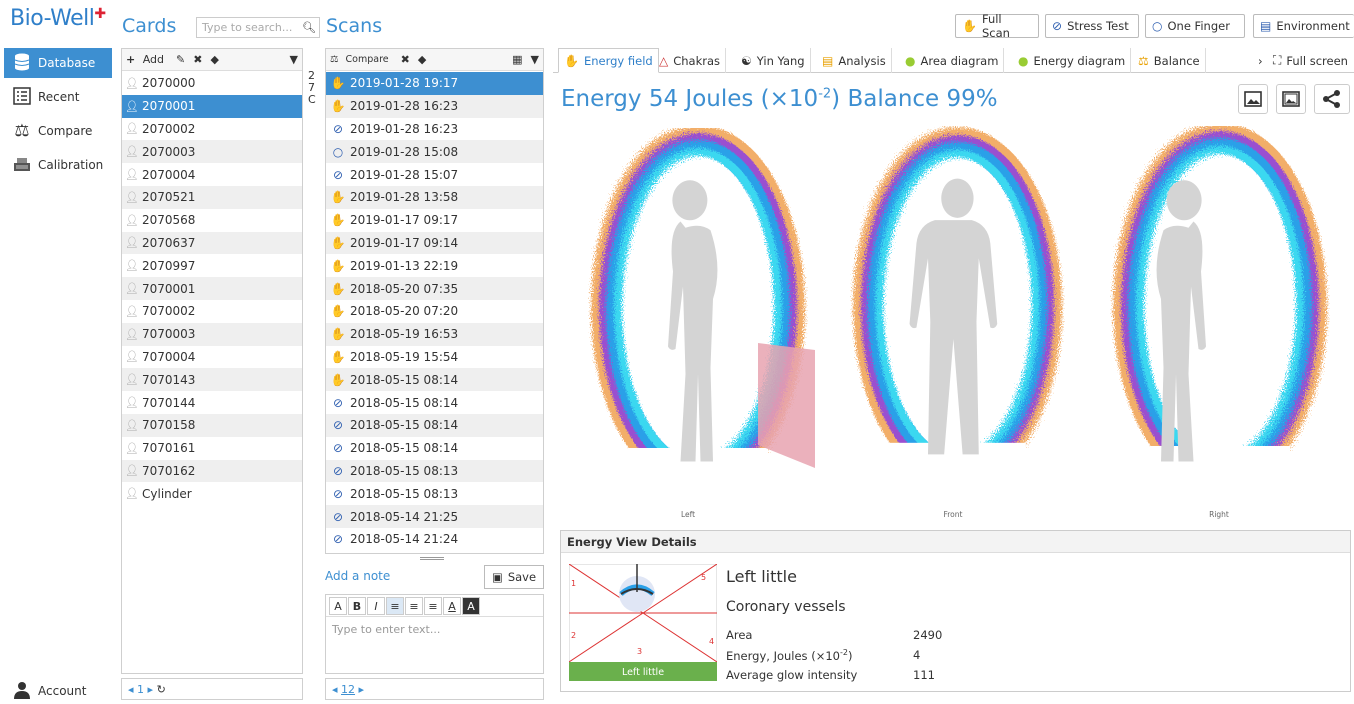  I want to click on card-row: 👤︎ 7070143, so click(212, 380).